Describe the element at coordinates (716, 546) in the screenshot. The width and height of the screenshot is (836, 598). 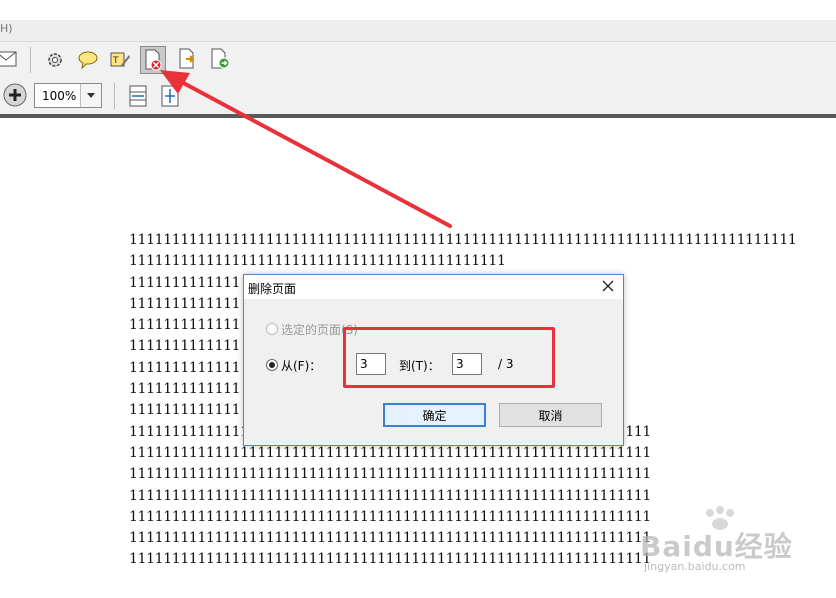
I see `watermark-main: Baidu经验` at that location.